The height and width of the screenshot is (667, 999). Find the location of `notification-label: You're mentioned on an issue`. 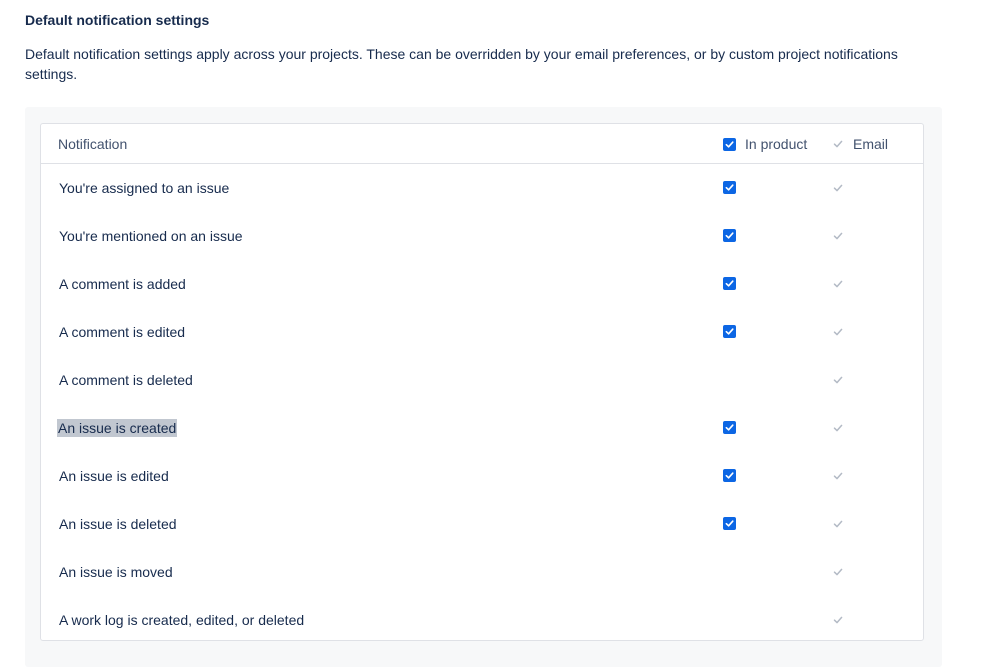

notification-label: You're mentioned on an issue is located at coordinates (151, 236).